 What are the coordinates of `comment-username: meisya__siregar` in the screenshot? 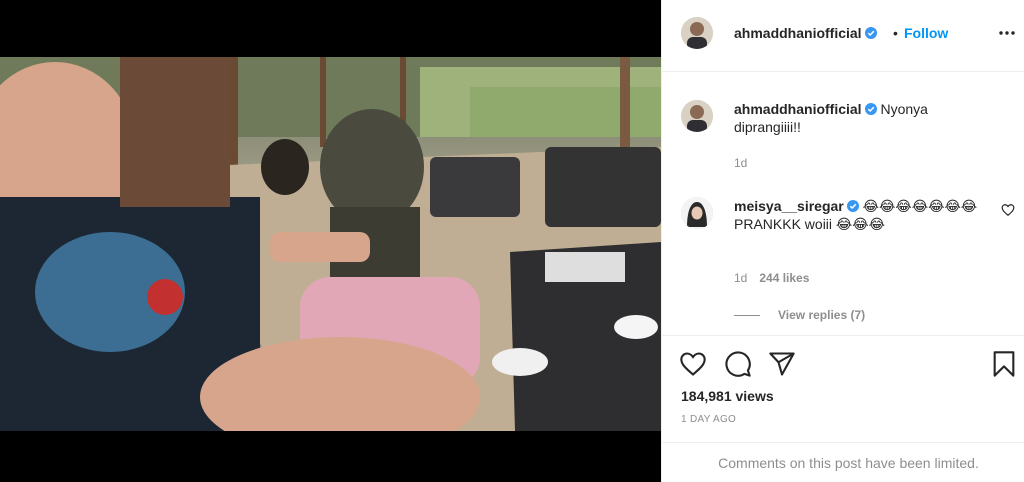 It's located at (789, 206).